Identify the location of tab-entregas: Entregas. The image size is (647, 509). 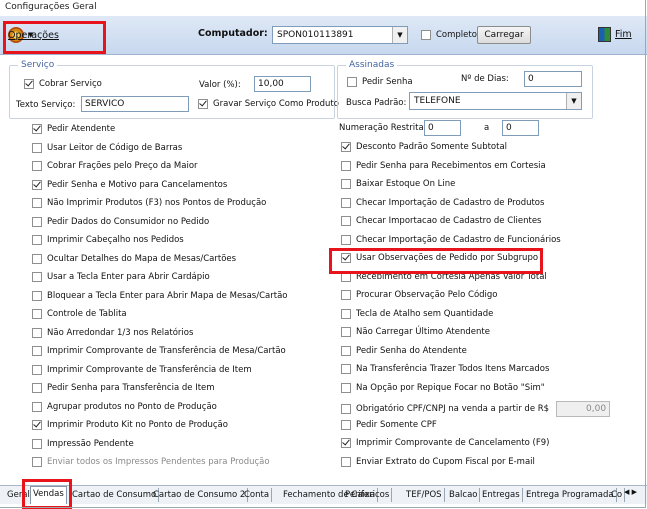
(501, 495).